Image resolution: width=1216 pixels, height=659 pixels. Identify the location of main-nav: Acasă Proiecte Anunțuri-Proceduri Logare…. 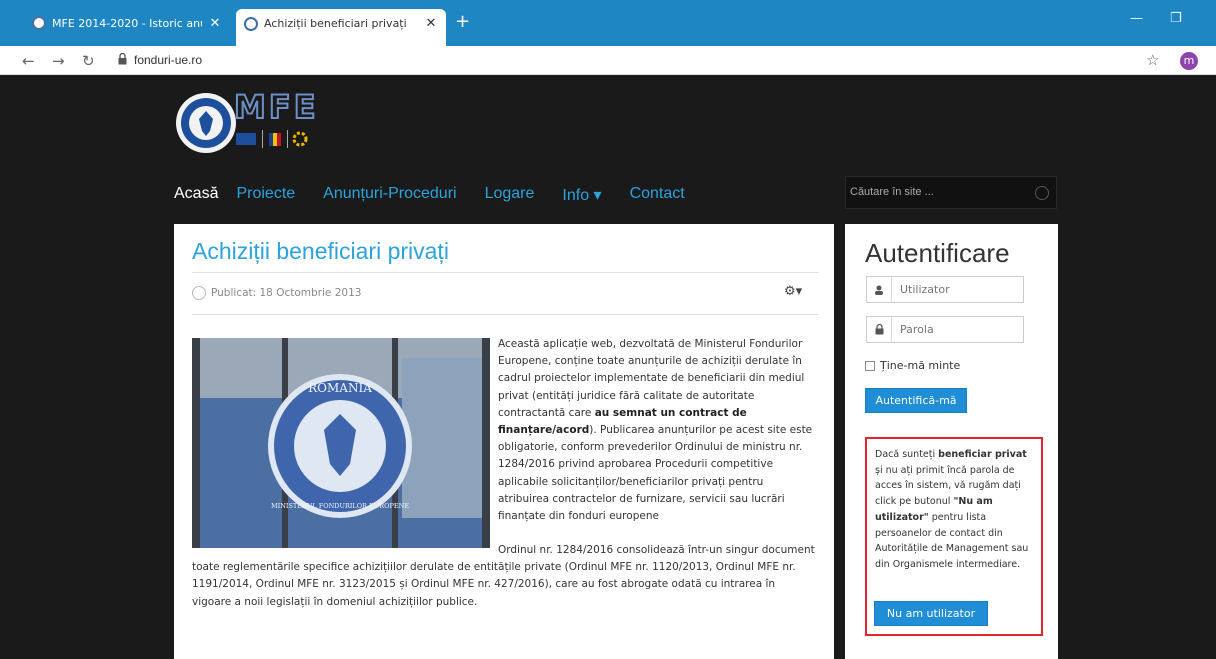
(443, 195).